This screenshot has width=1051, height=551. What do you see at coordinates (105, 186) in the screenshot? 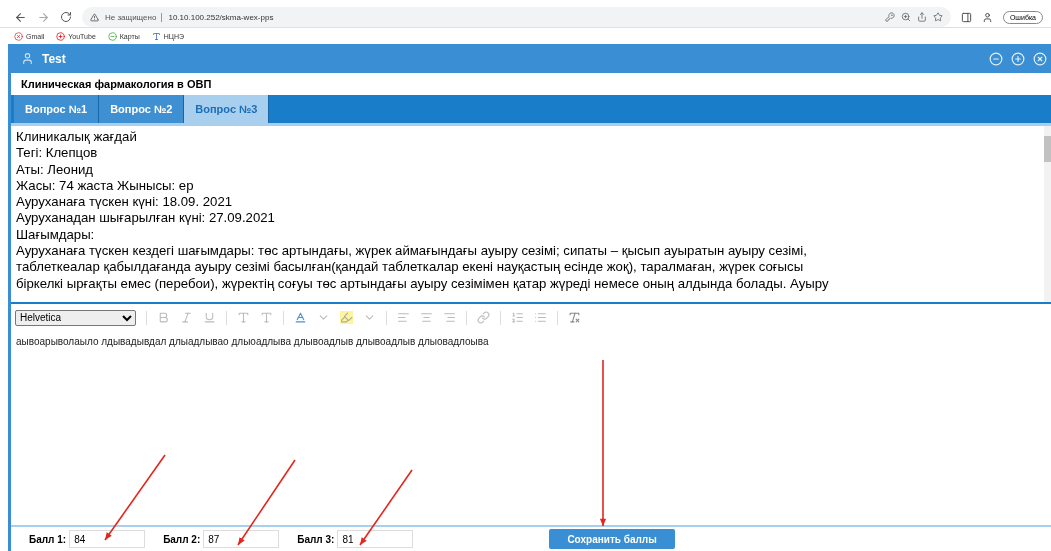
I see `question-text: Жасы: 74 жаста Жынысы: ер` at bounding box center [105, 186].